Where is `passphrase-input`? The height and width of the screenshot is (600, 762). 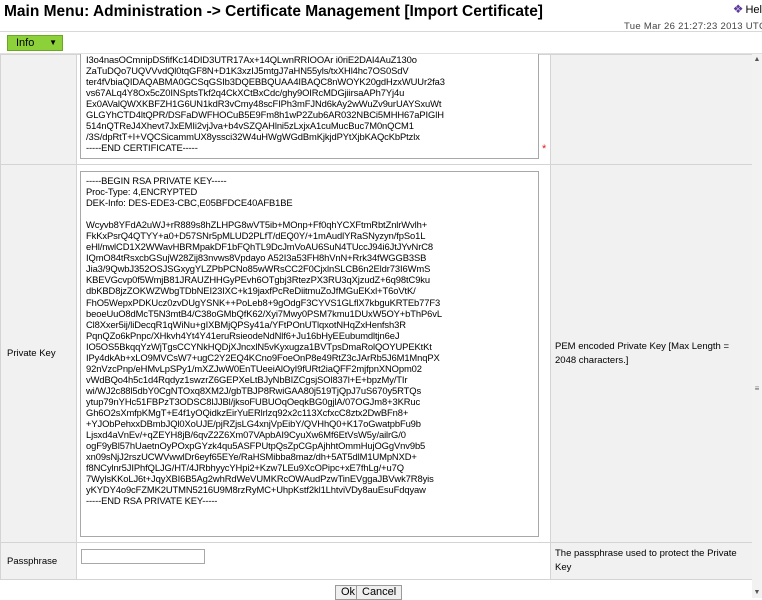 passphrase-input is located at coordinates (143, 556).